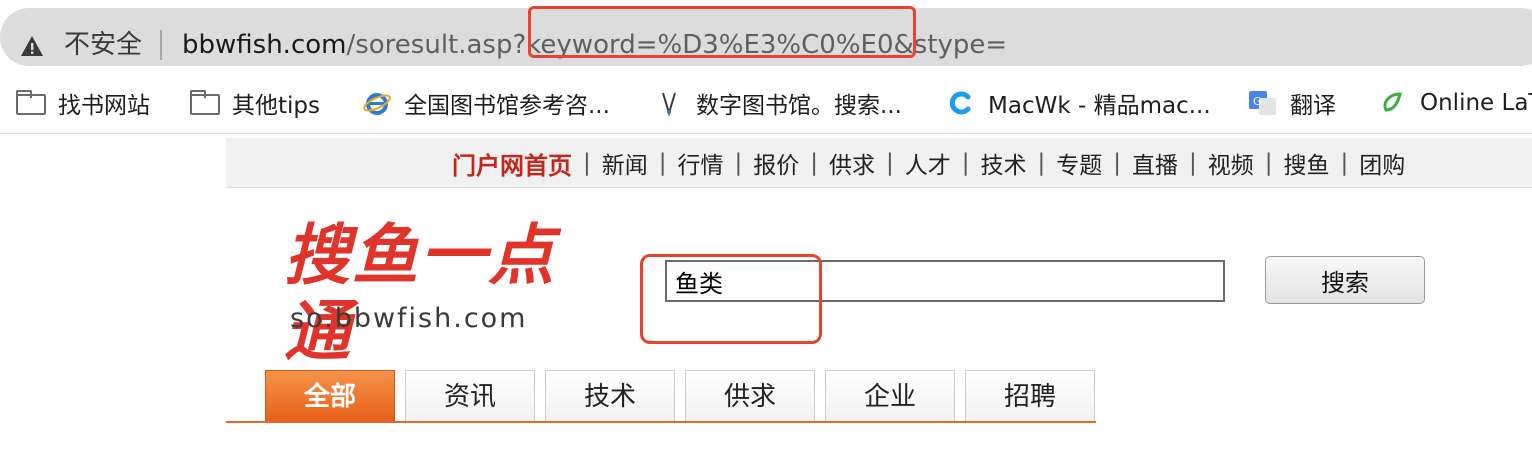  Describe the element at coordinates (661, 422) in the screenshot. I see `tabs-underline` at that location.